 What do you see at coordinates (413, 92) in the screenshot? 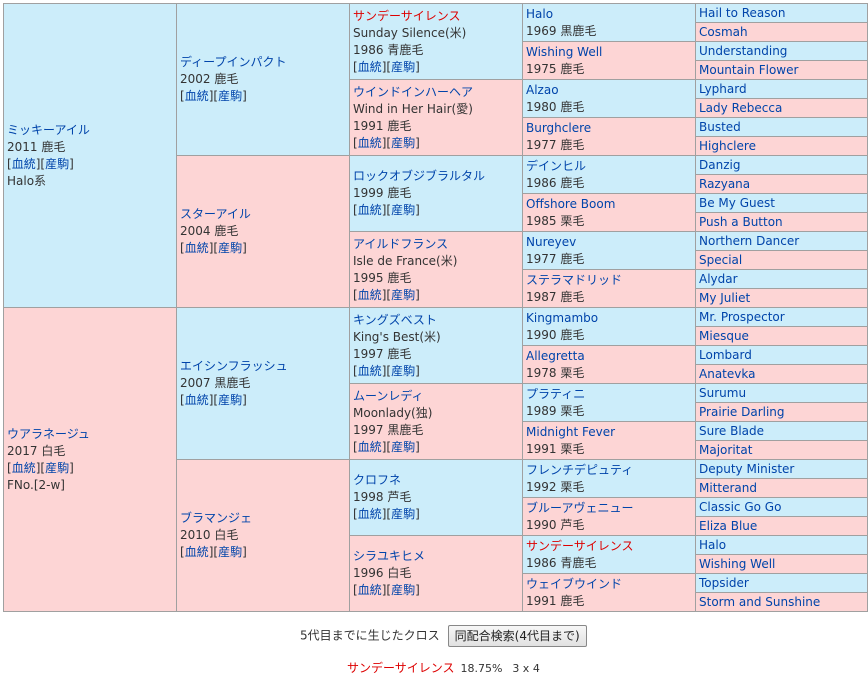
I see `s-dam-name-link: ウインドインハーヘア` at bounding box center [413, 92].